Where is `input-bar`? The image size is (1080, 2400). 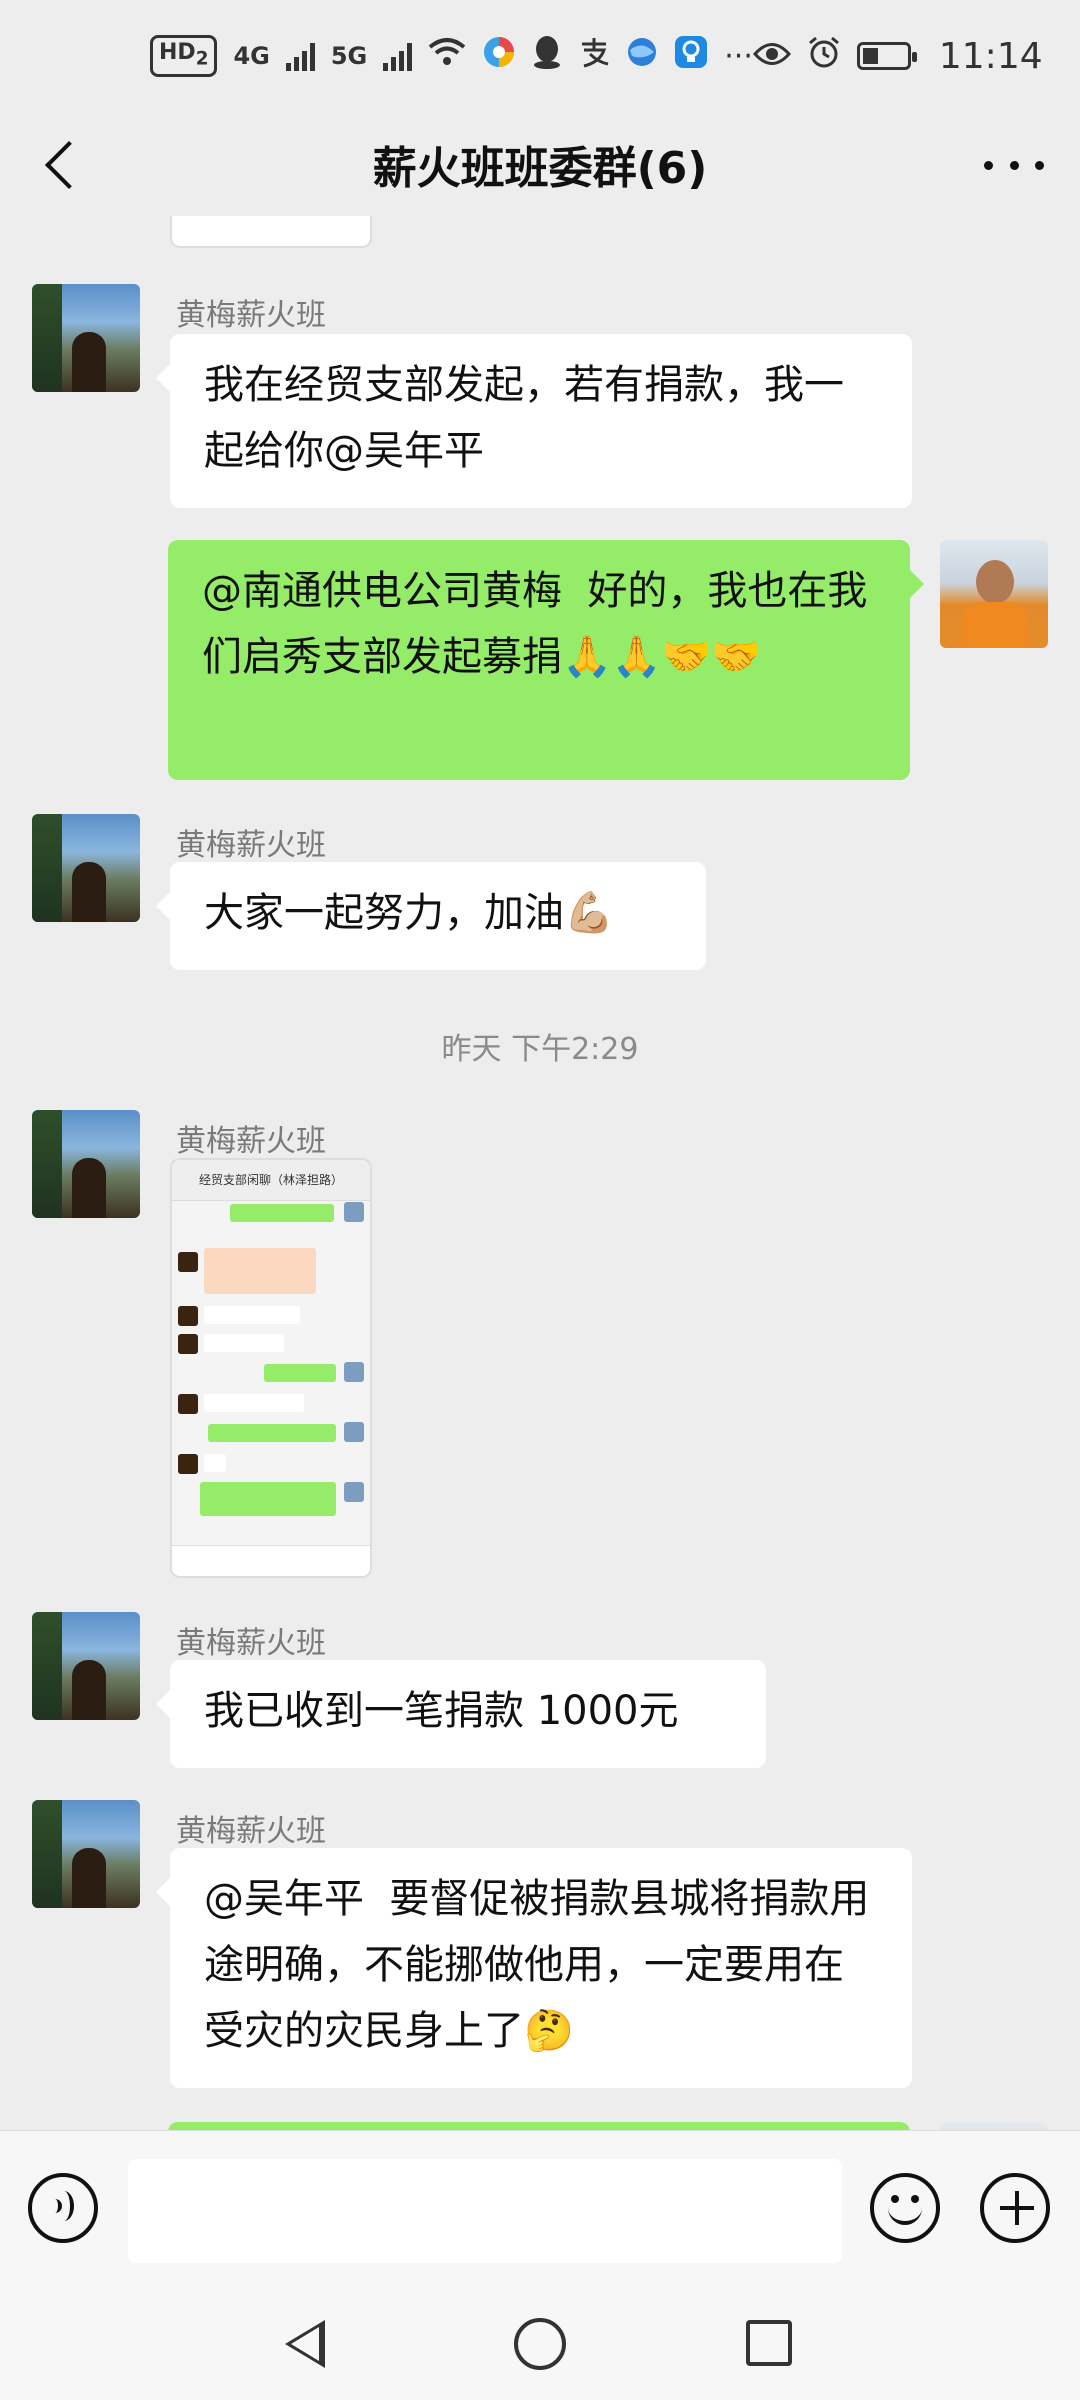 input-bar is located at coordinates (540, 2210).